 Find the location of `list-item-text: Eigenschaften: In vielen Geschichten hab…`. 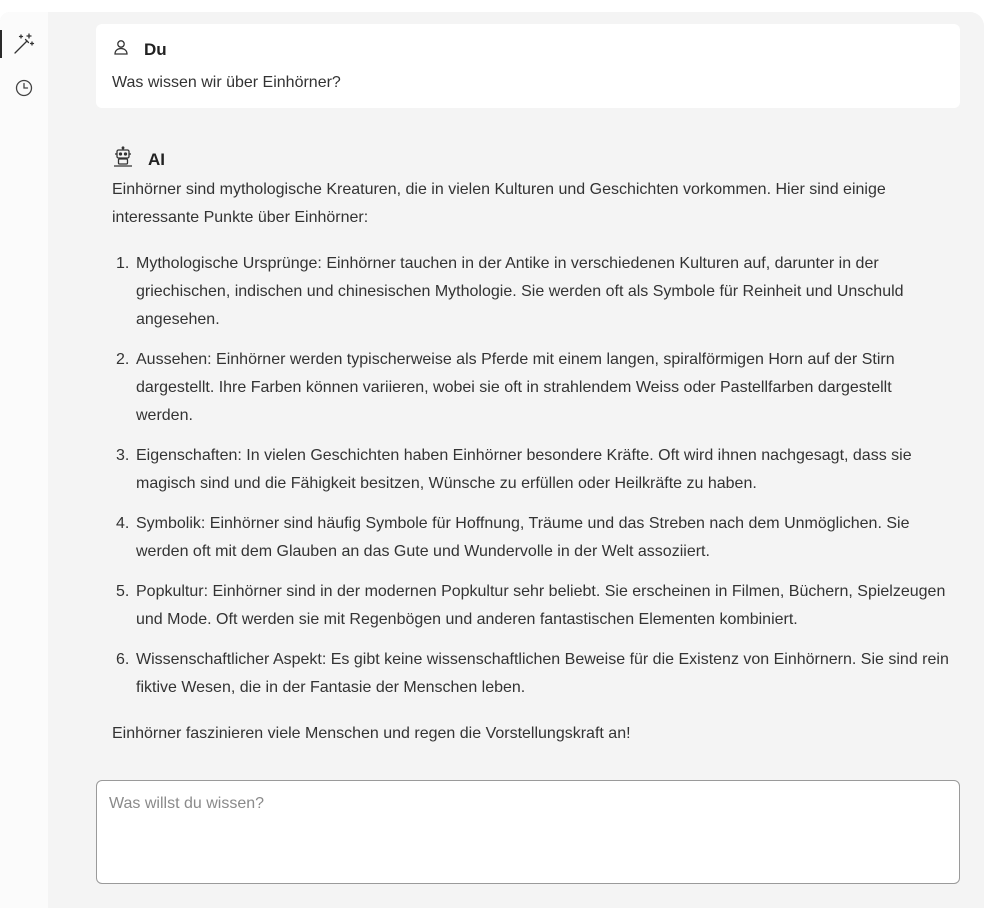

list-item-text: Eigenschaften: In vielen Geschichten hab… is located at coordinates (524, 469).